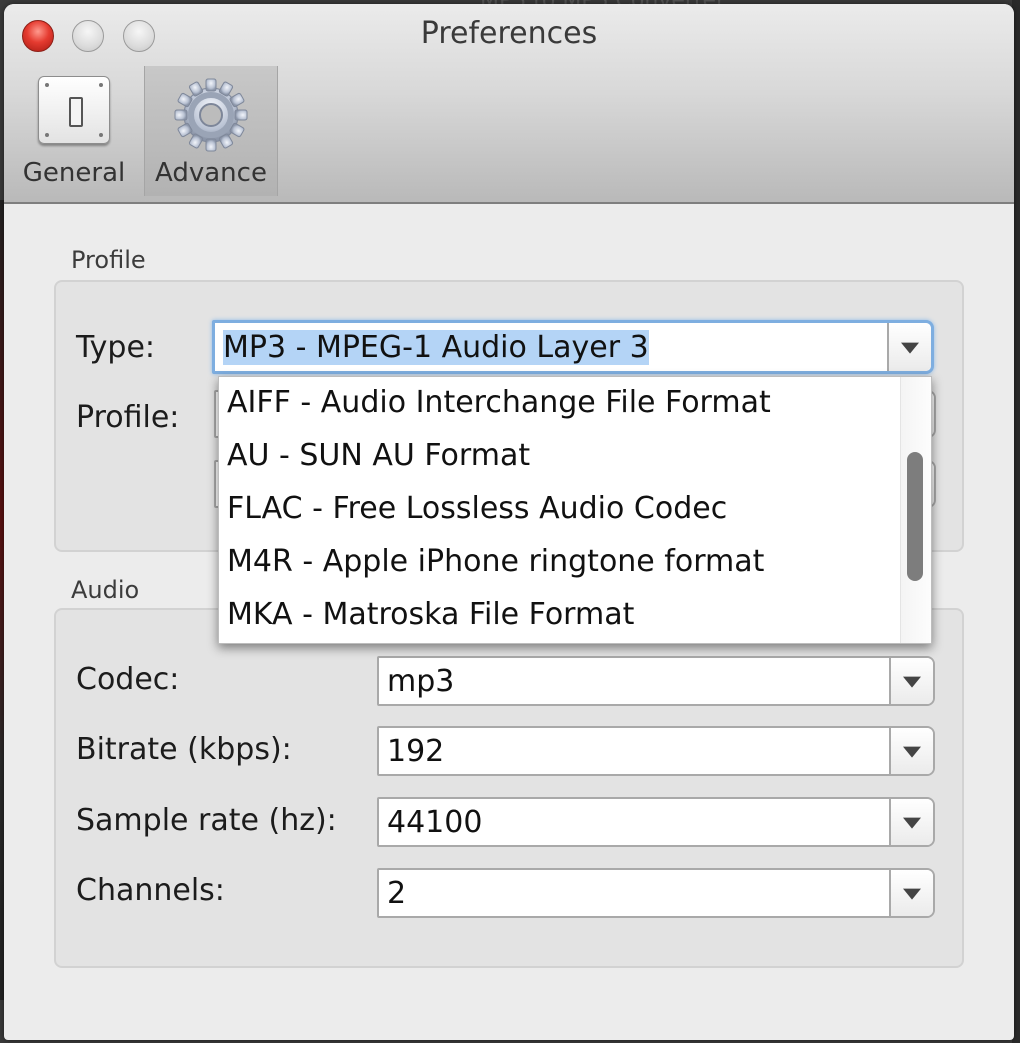  I want to click on dropdown-scrollbar-thumb, so click(915, 516).